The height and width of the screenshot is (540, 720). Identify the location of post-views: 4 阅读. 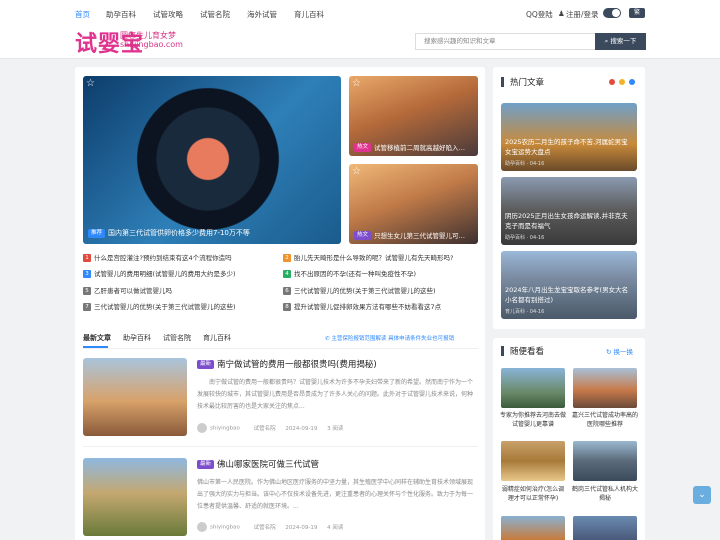
(335, 527).